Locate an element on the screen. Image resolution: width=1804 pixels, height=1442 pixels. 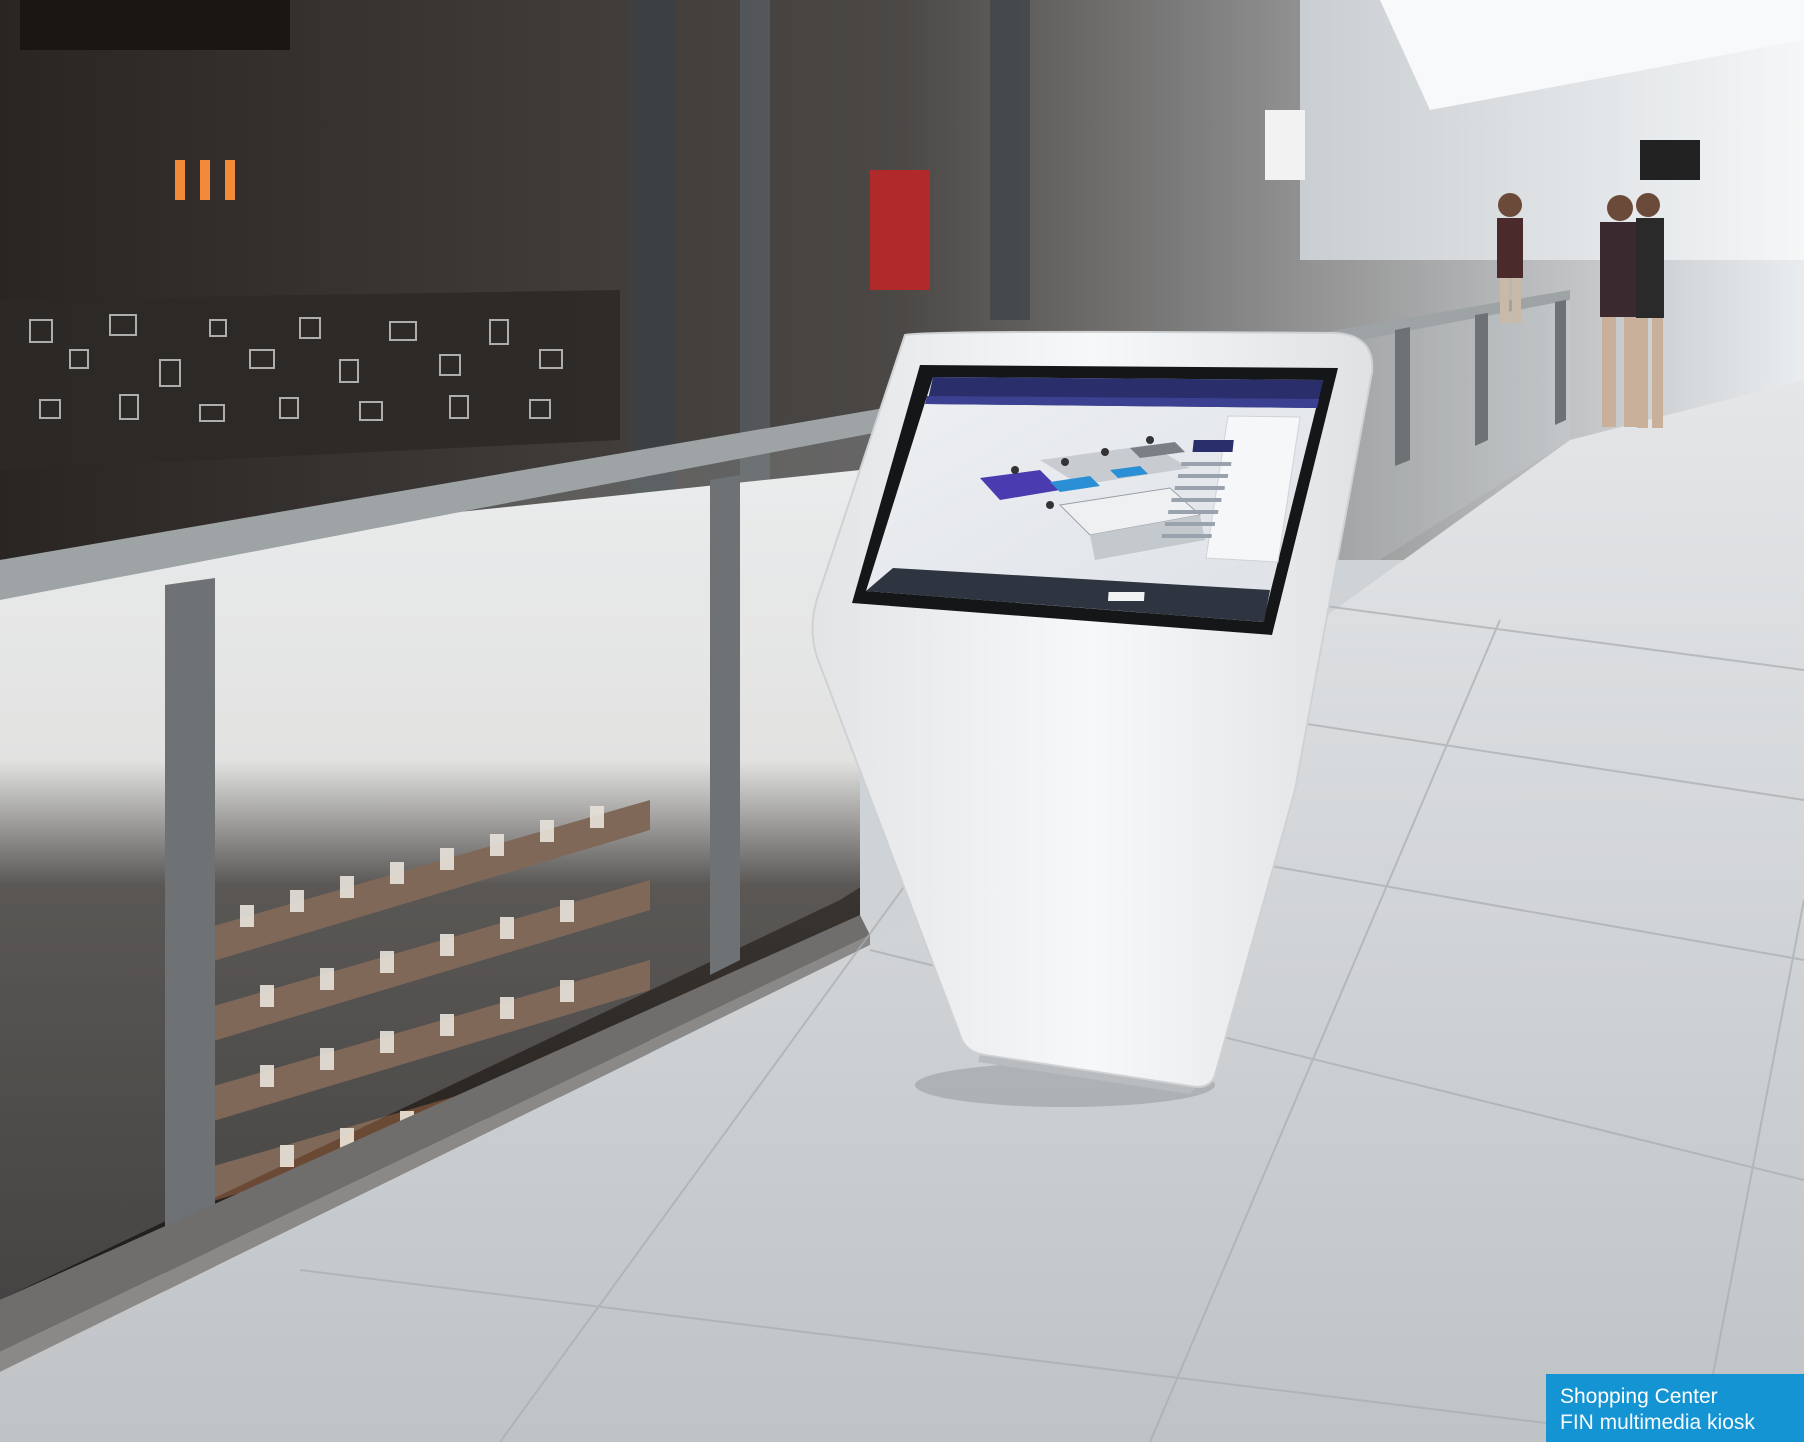
caption-title: Shopping Center is located at coordinates (1639, 1396).